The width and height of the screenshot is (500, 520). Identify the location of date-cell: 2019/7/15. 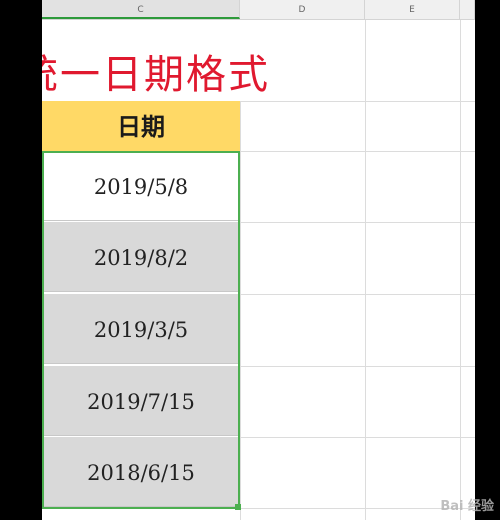
(141, 401).